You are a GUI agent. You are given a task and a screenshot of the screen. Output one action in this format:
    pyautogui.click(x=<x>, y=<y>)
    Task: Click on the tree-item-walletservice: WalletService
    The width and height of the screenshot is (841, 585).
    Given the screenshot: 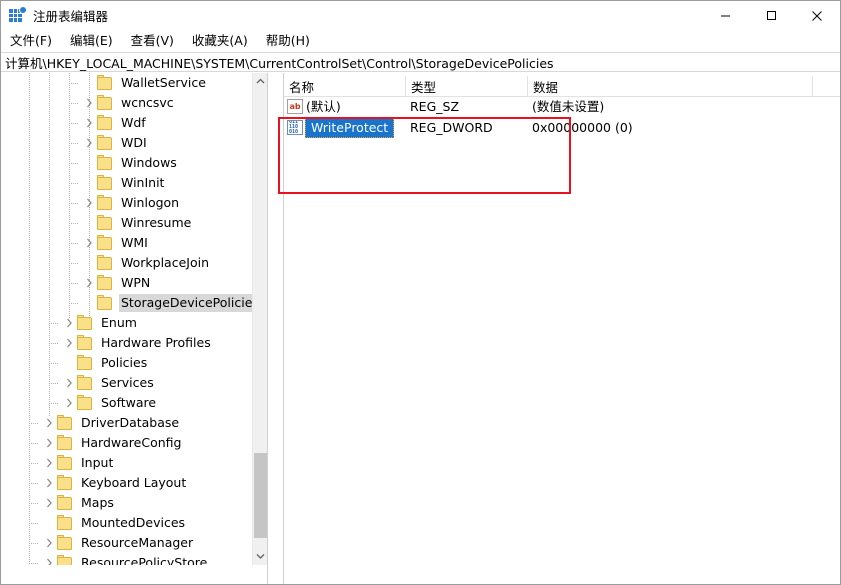 What is the action you would take?
    pyautogui.click(x=127, y=83)
    